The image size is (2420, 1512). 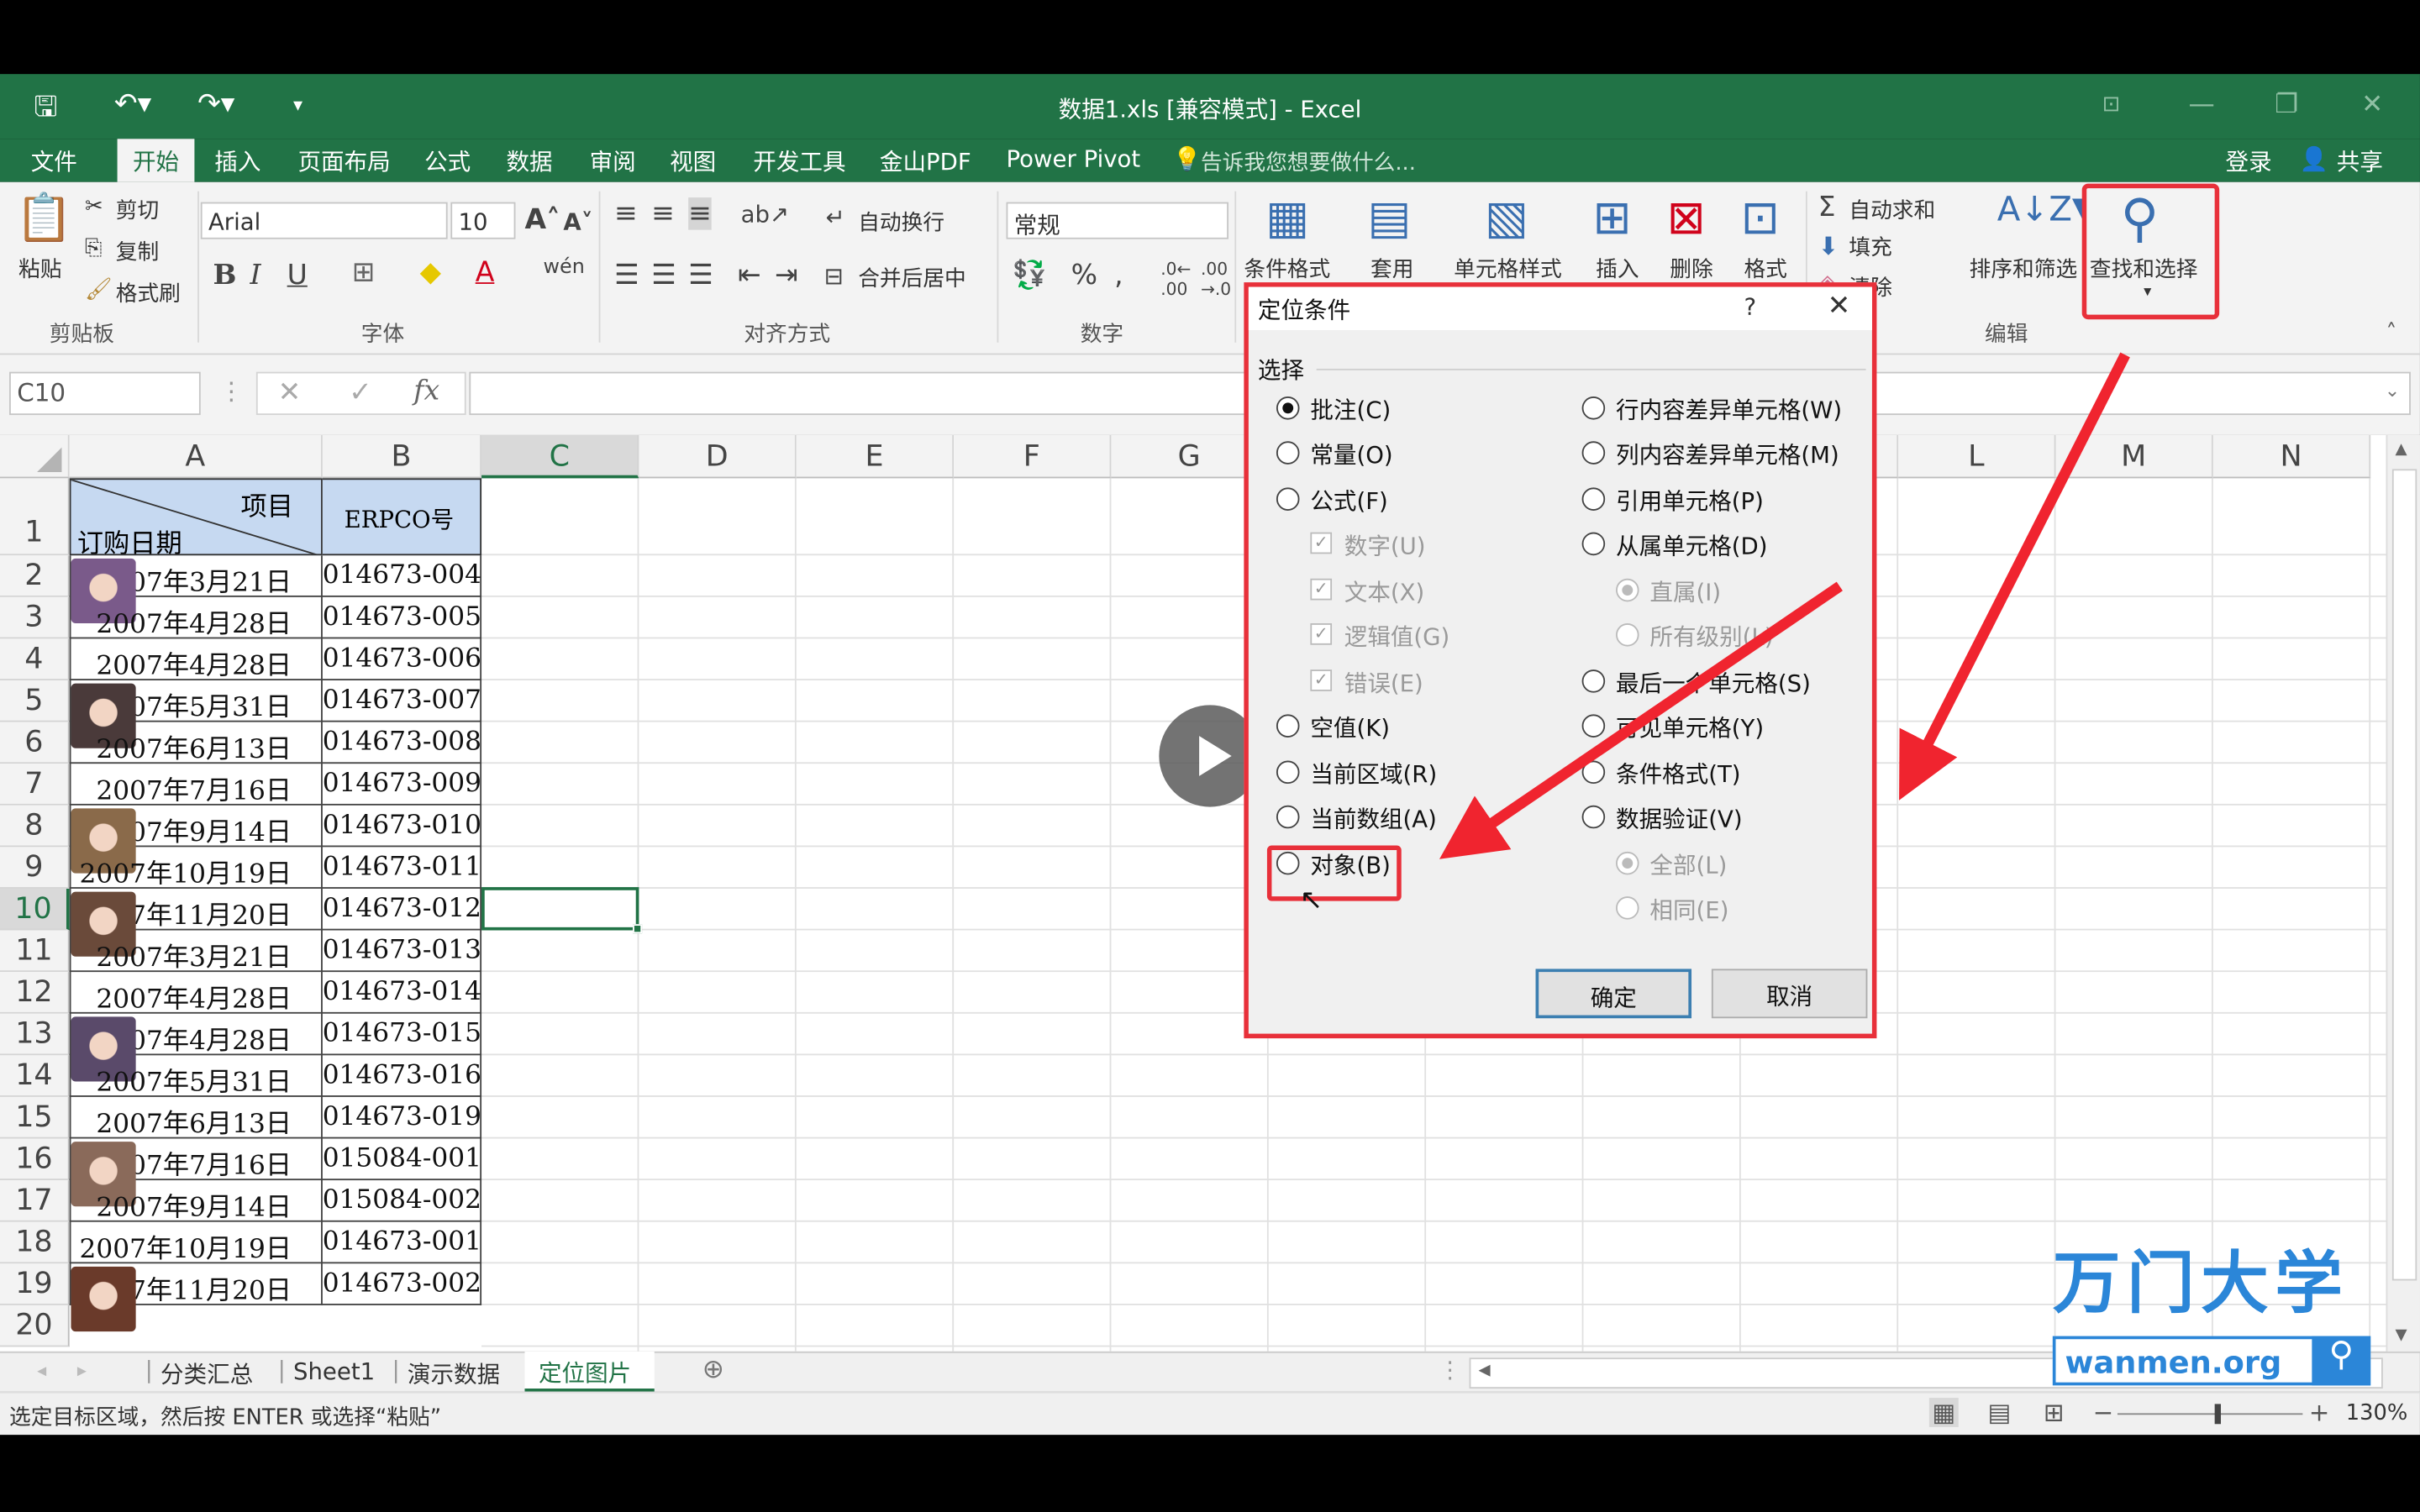 I want to click on watermark-search-icon: ⚲, so click(x=2341, y=1361).